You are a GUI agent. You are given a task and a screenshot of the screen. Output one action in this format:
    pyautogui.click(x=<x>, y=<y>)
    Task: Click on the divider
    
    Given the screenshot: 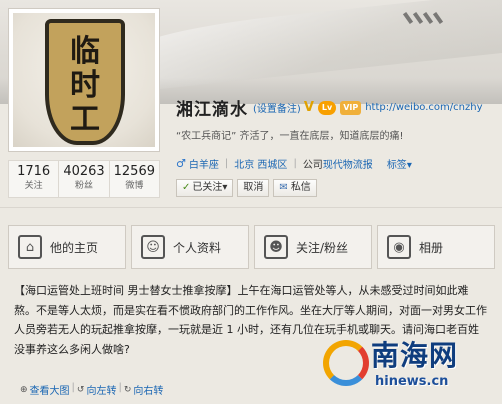 What is the action you would take?
    pyautogui.click(x=251, y=207)
    